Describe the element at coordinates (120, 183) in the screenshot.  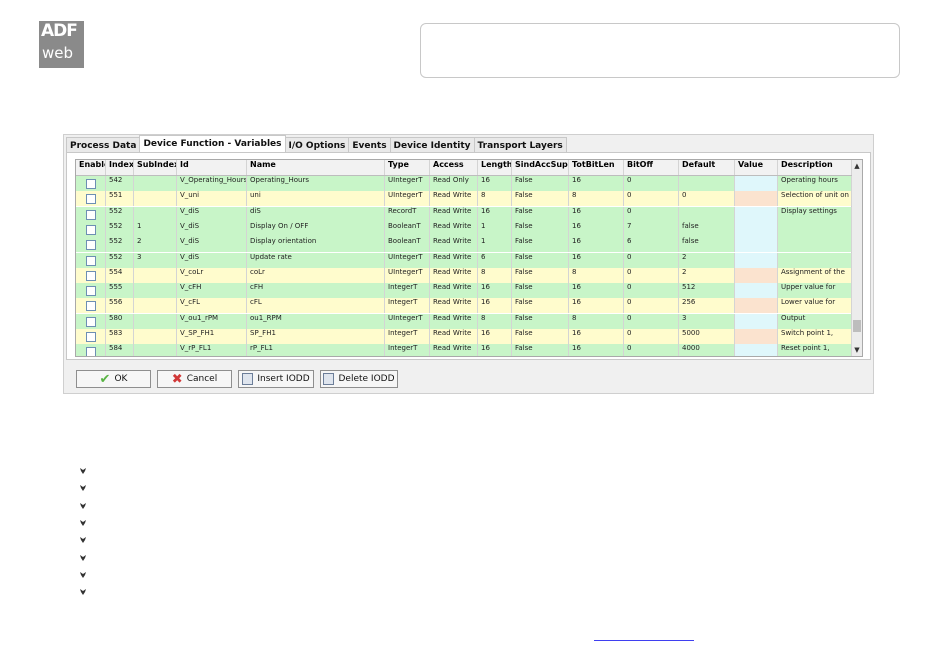
I see `cell-index: 542` at that location.